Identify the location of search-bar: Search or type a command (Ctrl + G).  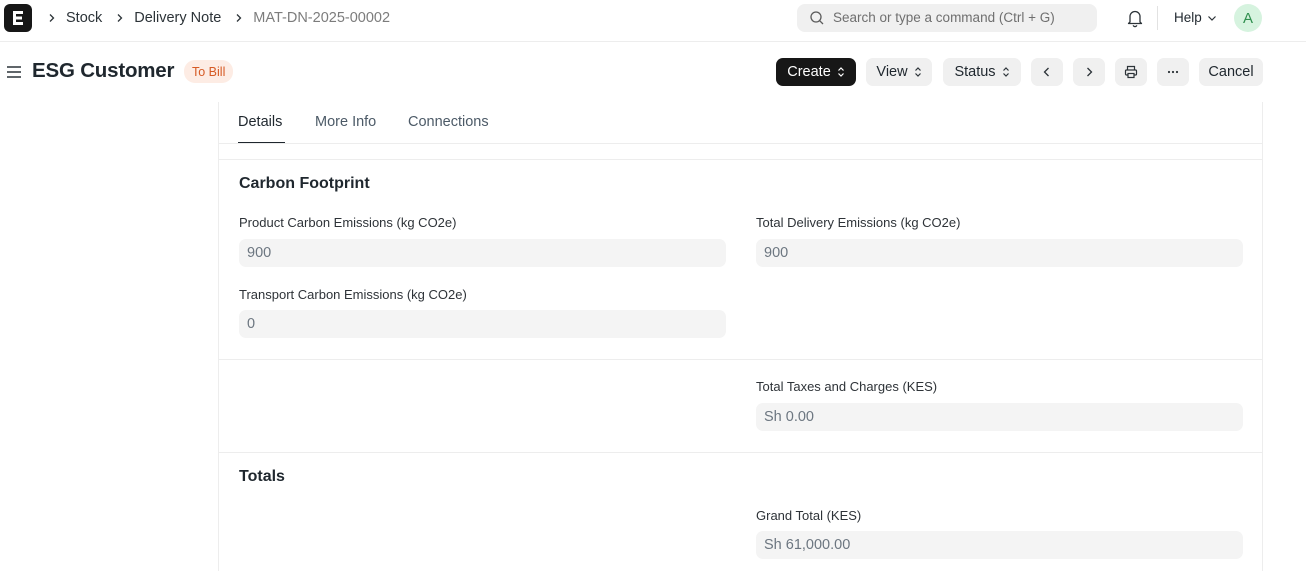
(947, 18).